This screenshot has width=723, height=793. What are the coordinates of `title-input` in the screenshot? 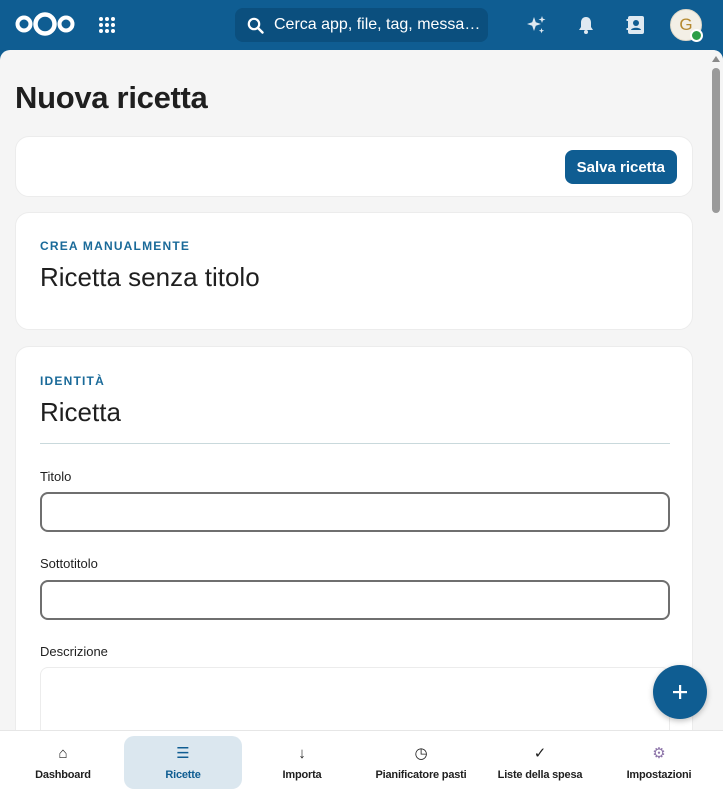 It's located at (355, 512).